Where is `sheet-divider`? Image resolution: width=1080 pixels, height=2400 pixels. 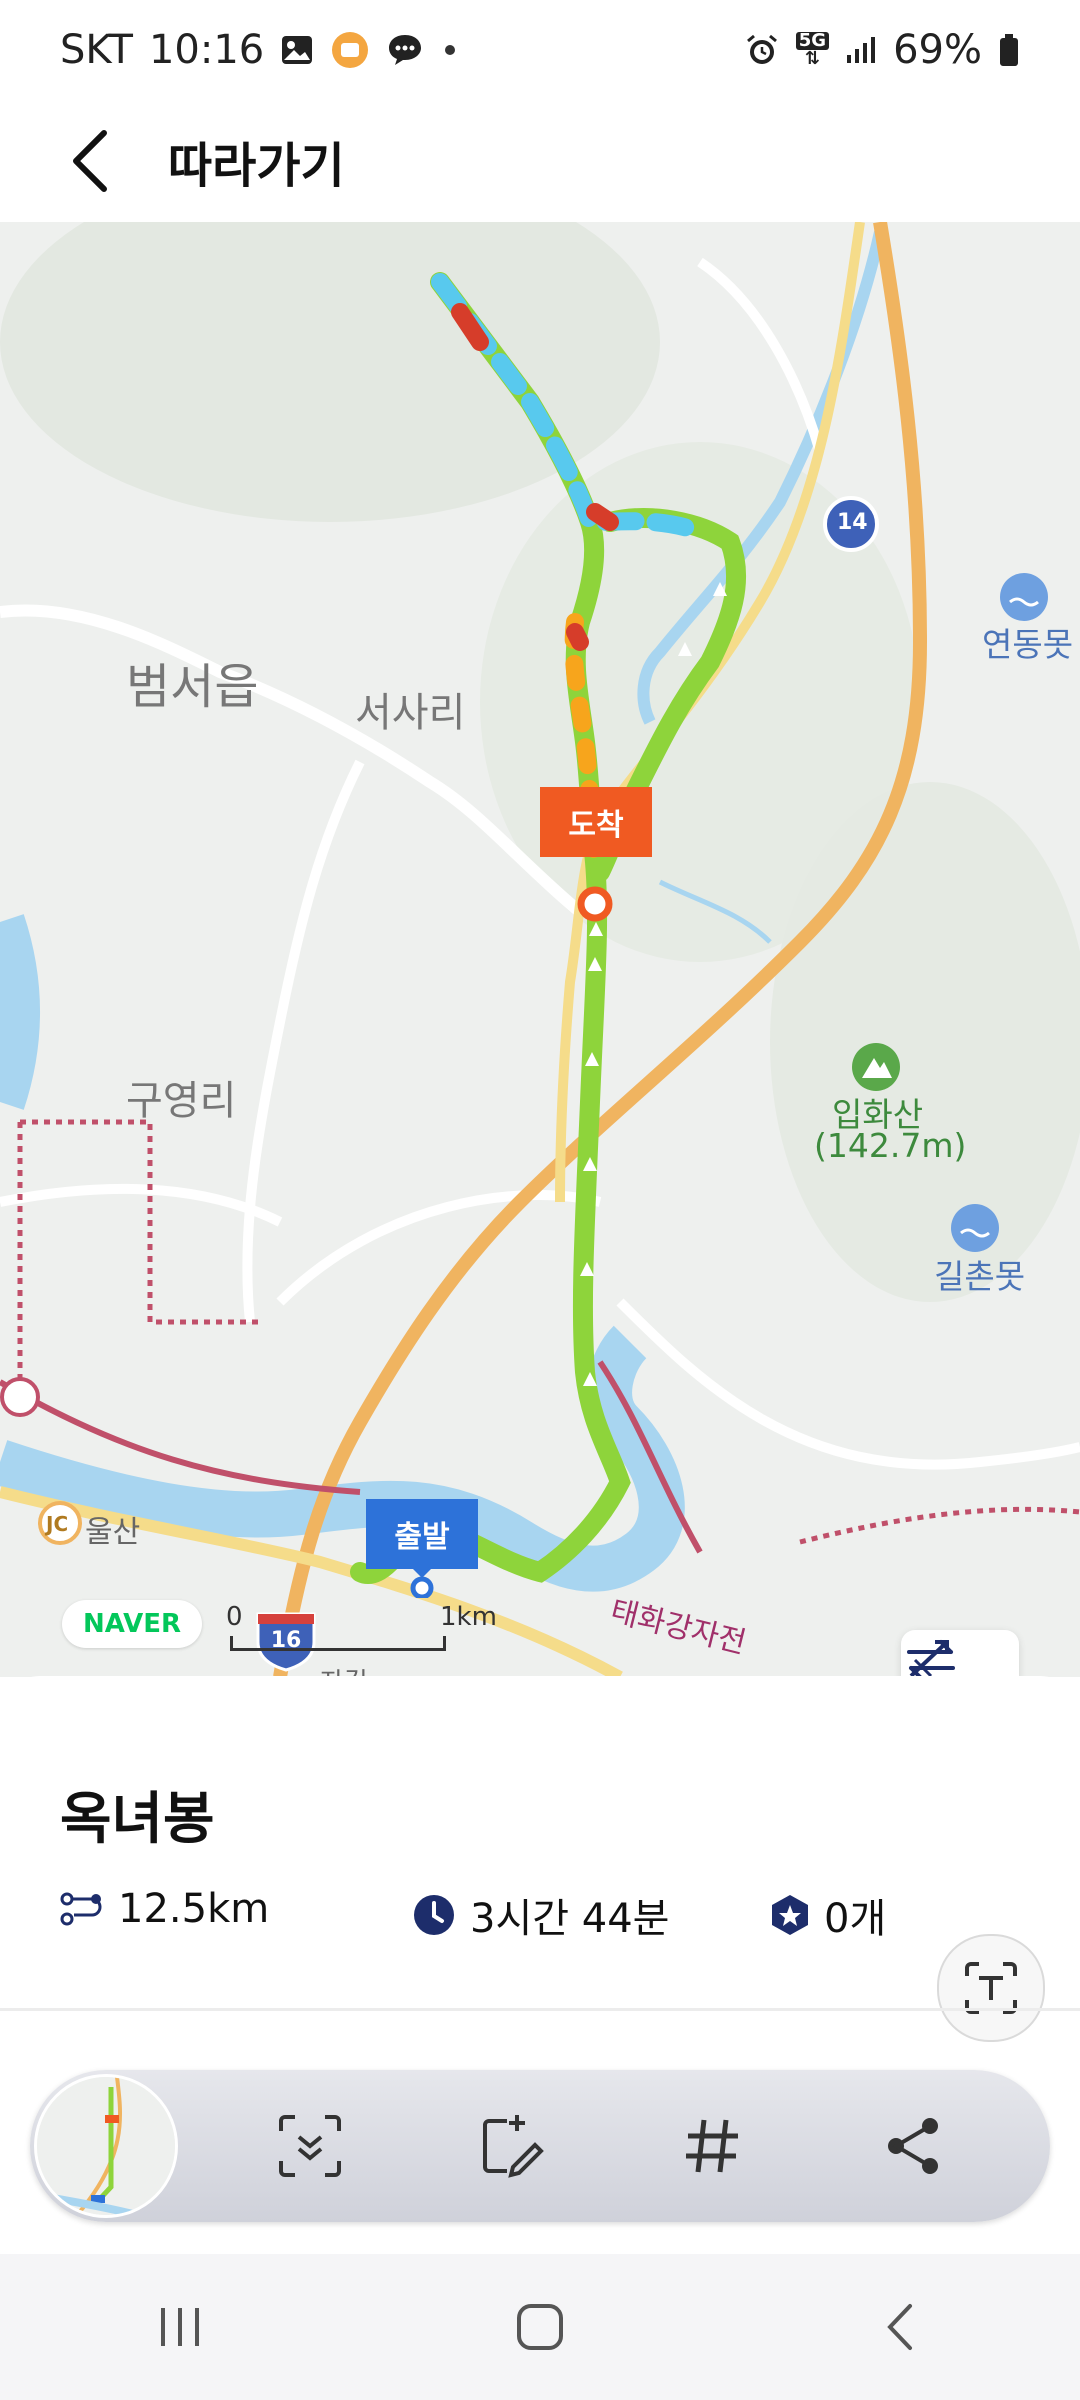 sheet-divider is located at coordinates (540, 2009).